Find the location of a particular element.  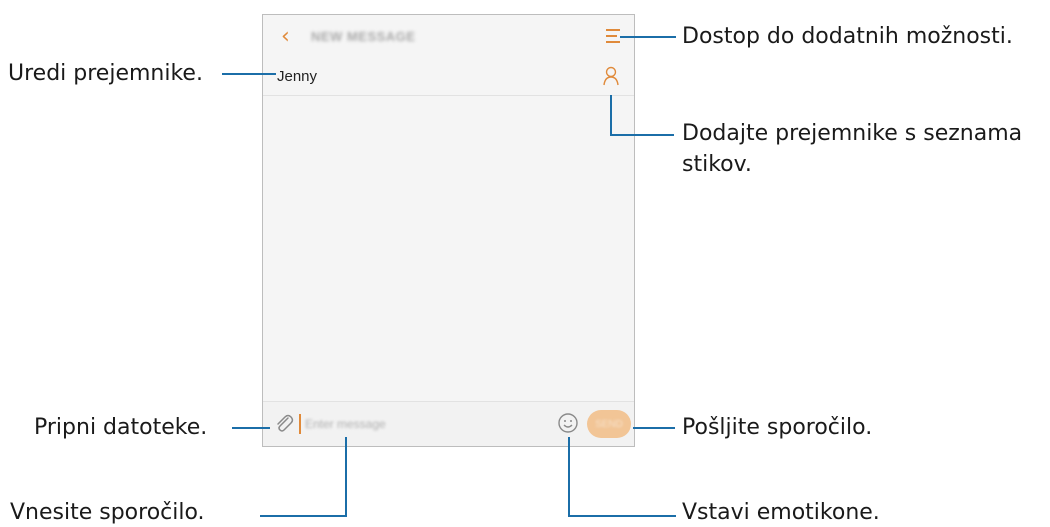

callout-line-edit-recipients is located at coordinates (249, 74).